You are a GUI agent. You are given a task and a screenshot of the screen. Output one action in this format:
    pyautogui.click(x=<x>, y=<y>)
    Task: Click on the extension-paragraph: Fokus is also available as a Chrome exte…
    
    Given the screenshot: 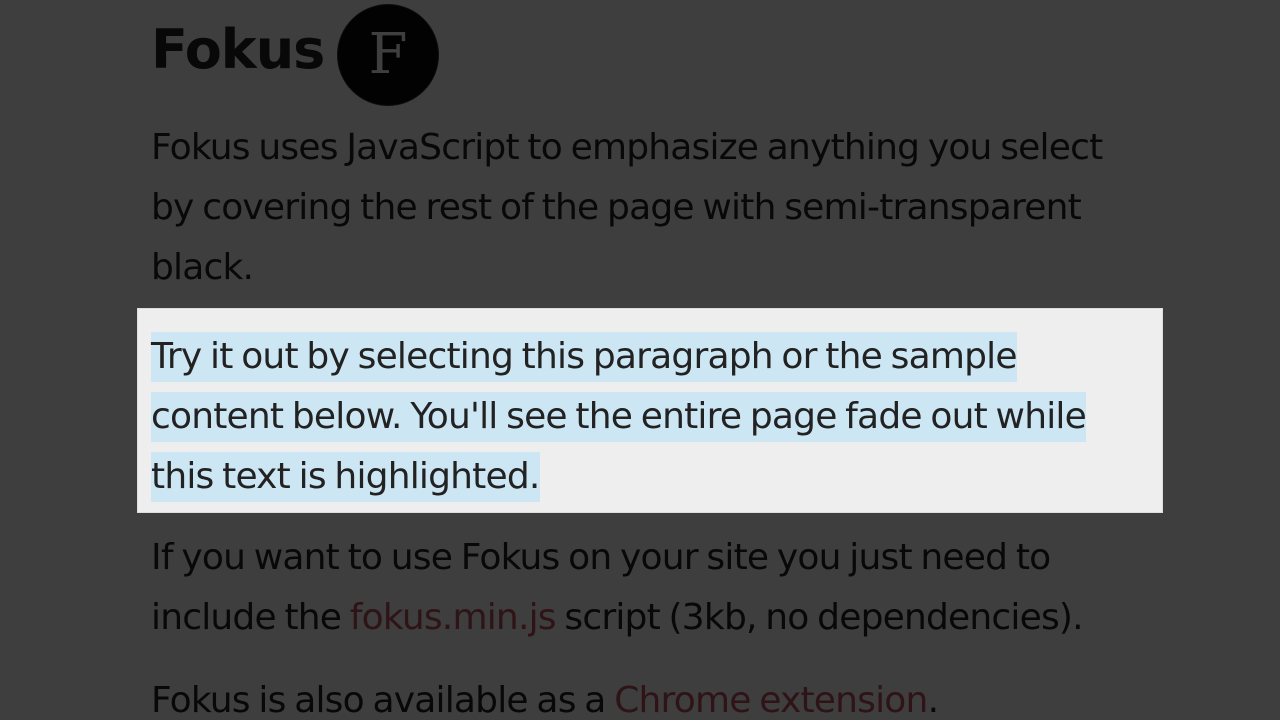 What is the action you would take?
    pyautogui.click(x=646, y=695)
    